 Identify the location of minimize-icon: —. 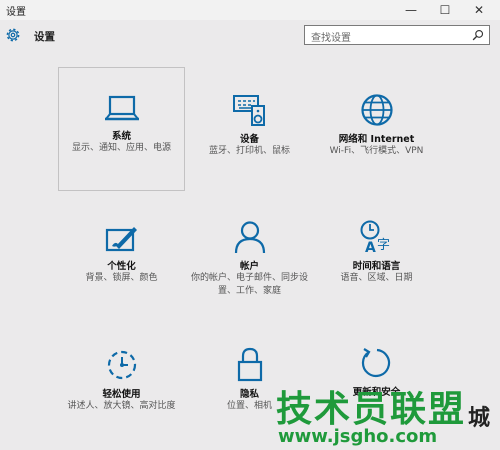
(411, 10).